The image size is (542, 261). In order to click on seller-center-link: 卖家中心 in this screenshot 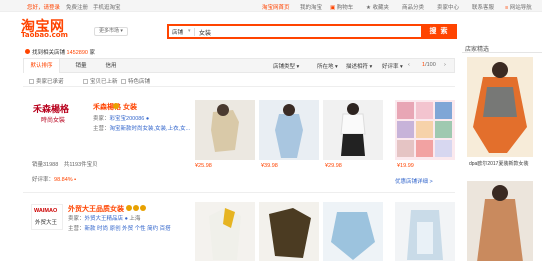, I will do `click(448, 7)`.